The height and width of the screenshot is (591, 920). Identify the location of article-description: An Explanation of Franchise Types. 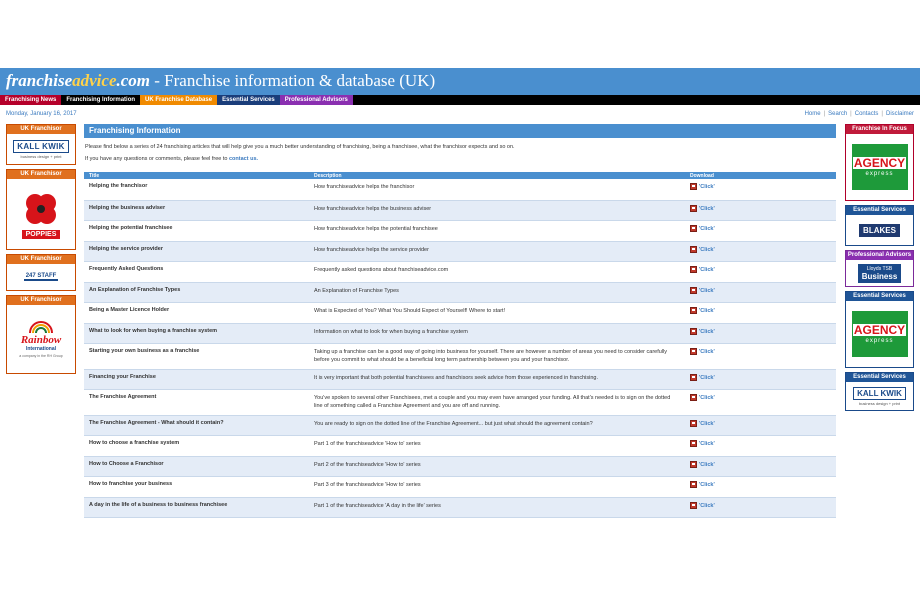
(497, 292).